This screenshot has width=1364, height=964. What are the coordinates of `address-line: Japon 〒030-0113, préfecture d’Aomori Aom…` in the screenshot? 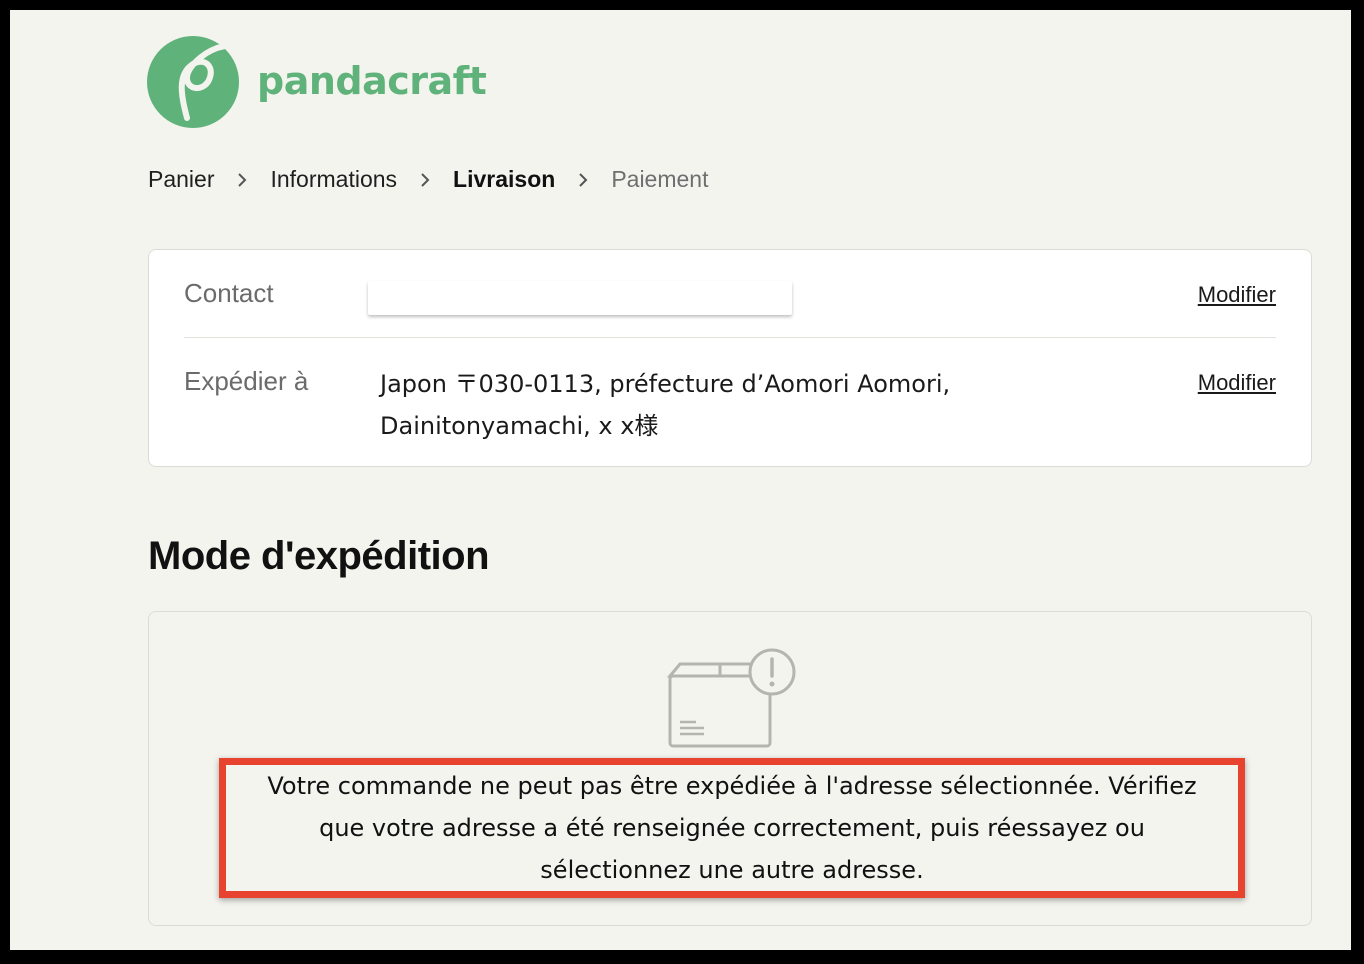 It's located at (665, 384).